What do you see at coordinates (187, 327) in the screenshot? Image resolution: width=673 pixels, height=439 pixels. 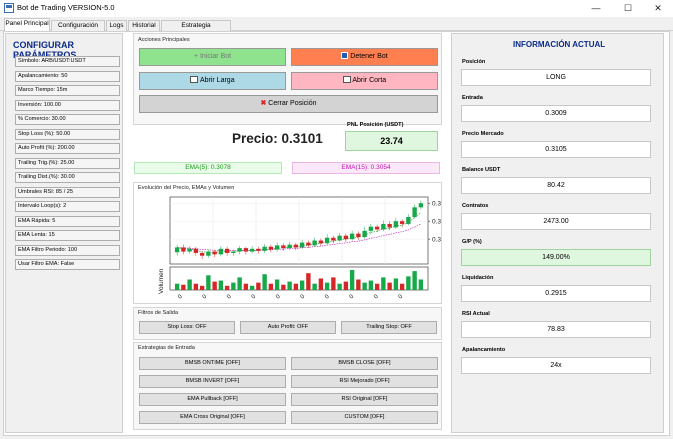 I see `stop-loss-toggle: Stop Loss: OFF` at bounding box center [187, 327].